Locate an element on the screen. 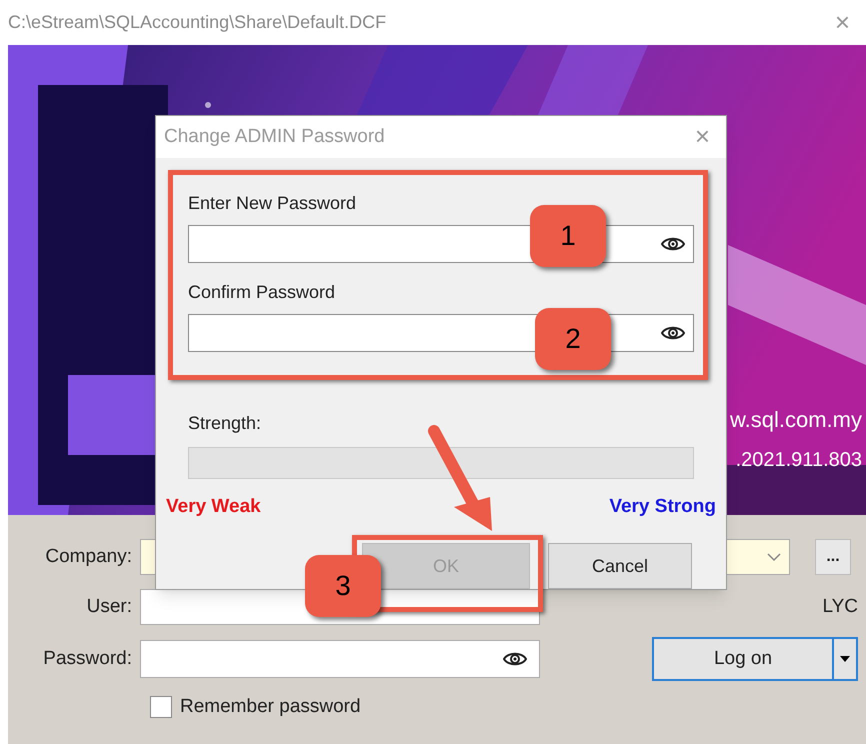  step-badge: 2 is located at coordinates (573, 339).